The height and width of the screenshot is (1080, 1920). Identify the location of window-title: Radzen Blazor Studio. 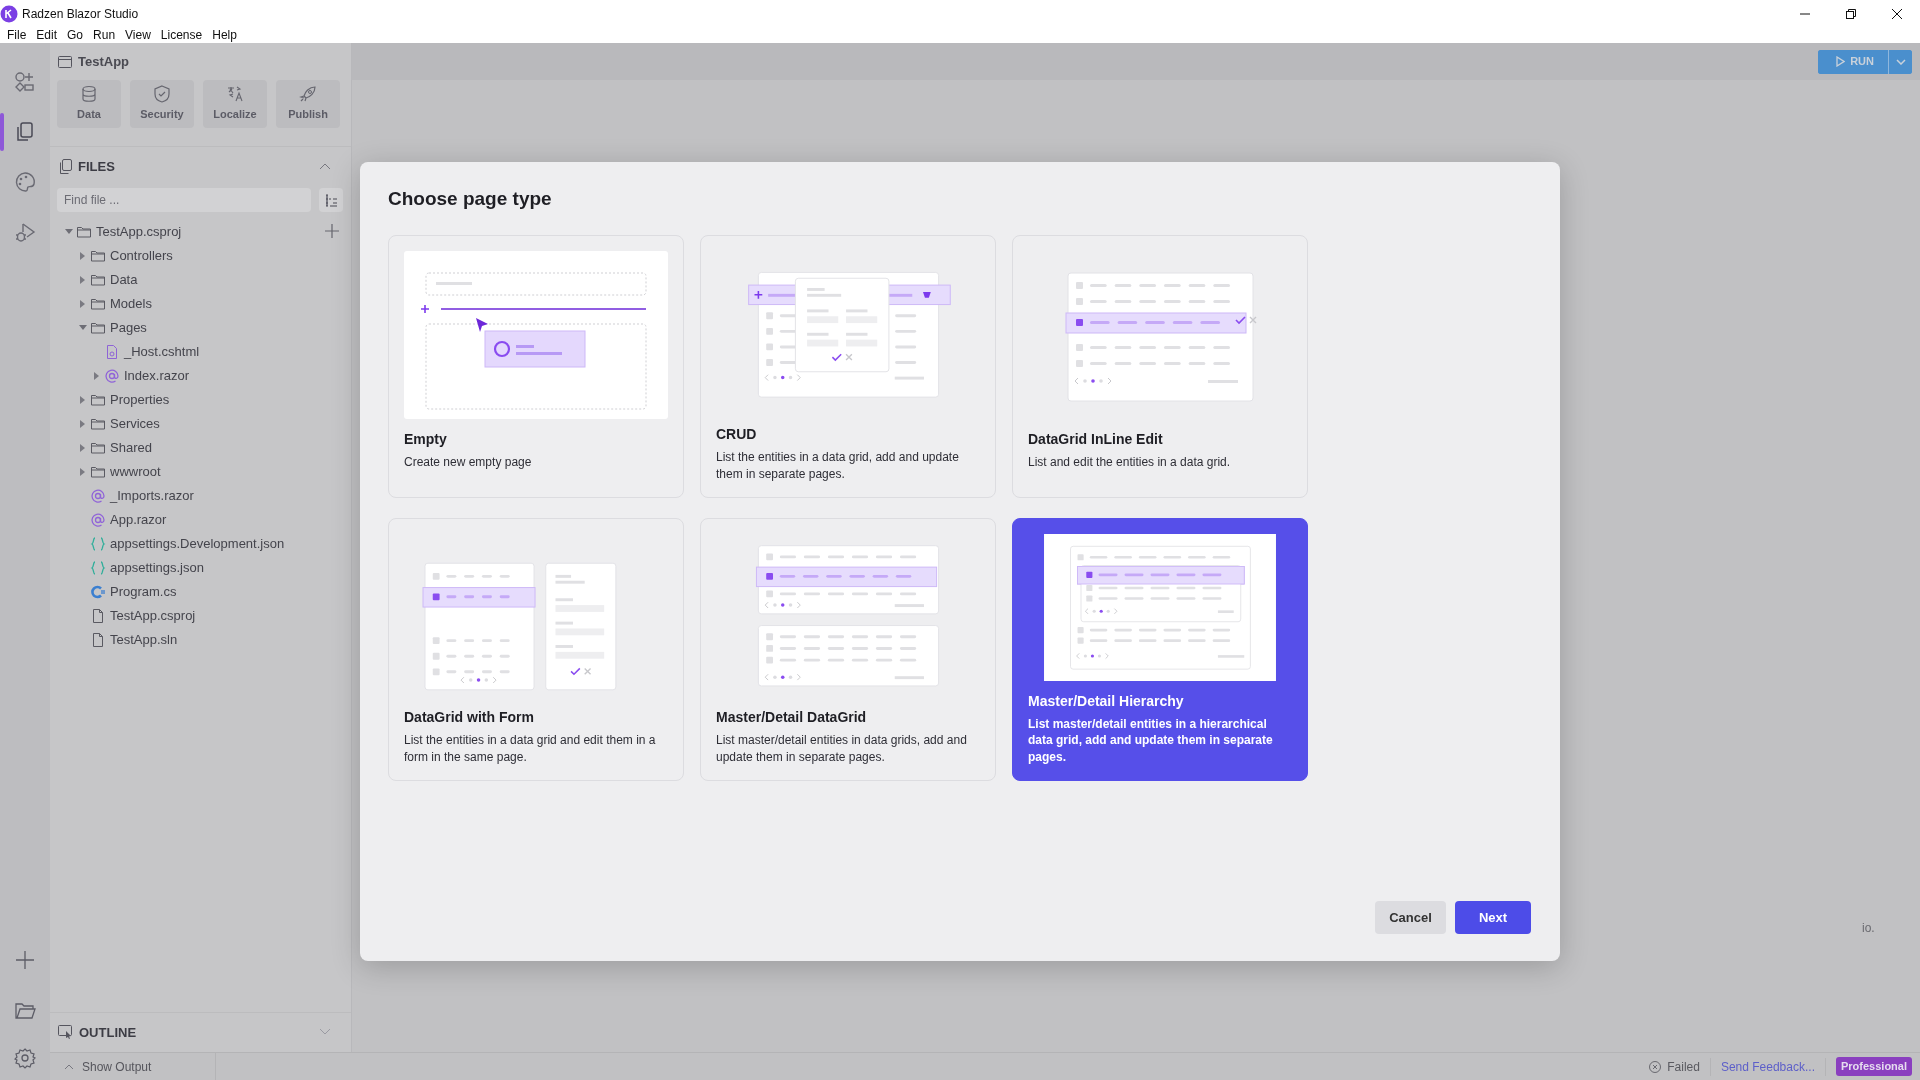
(80, 14).